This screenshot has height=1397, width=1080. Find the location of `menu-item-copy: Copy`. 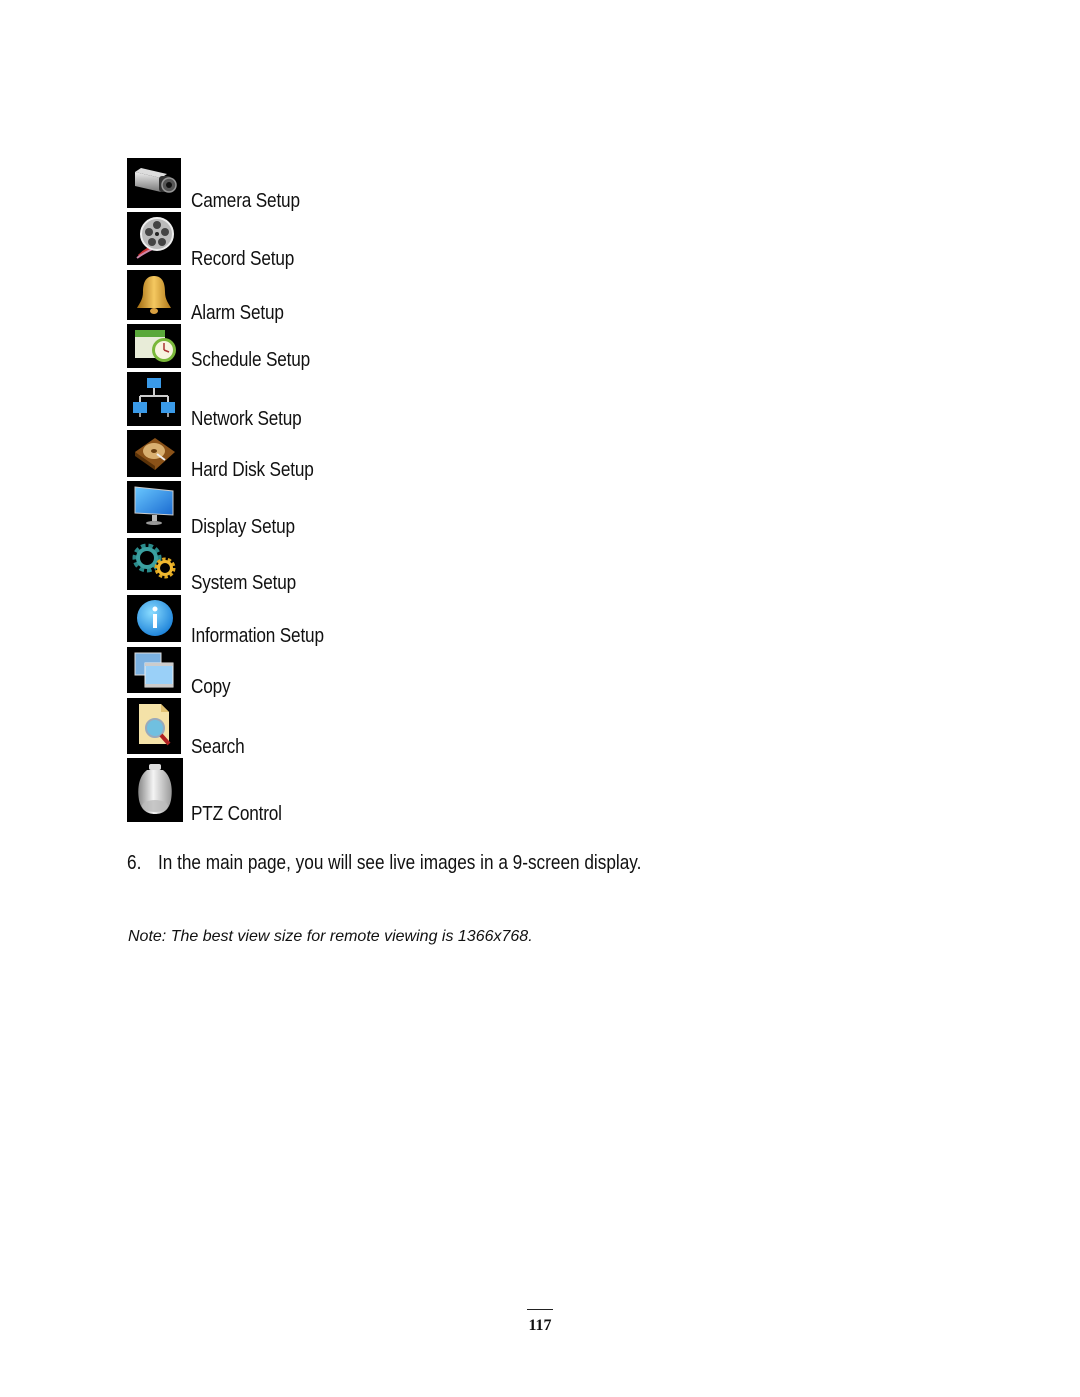

menu-item-copy: Copy is located at coordinates (211, 687).